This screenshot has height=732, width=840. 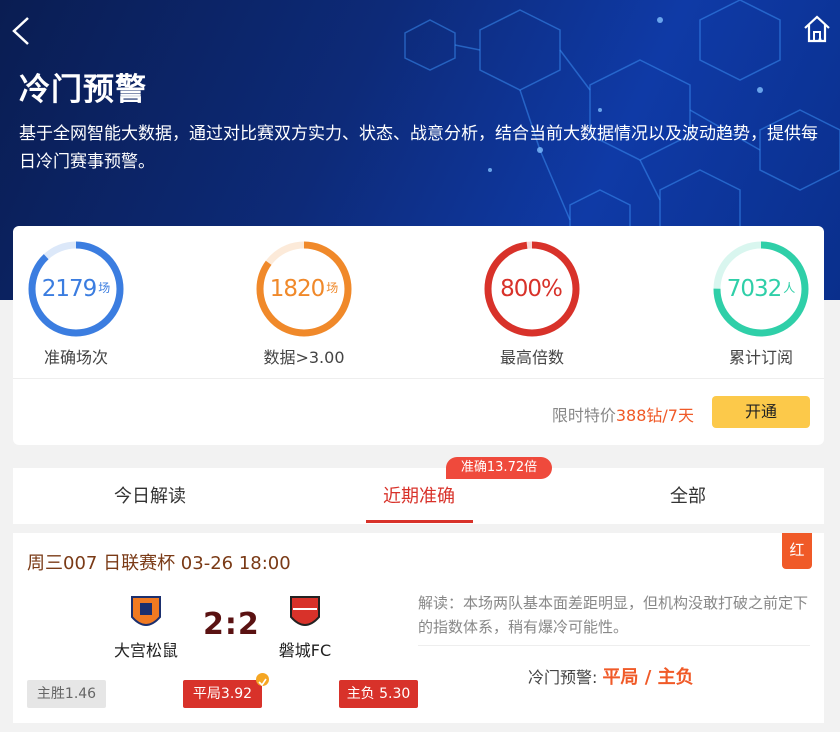 What do you see at coordinates (613, 615) in the screenshot?
I see `match-analysis: 解读：本场两队基本面差距明显，但机构没敢打破之前定下的指数体系，稍有爆冷可能性。` at bounding box center [613, 615].